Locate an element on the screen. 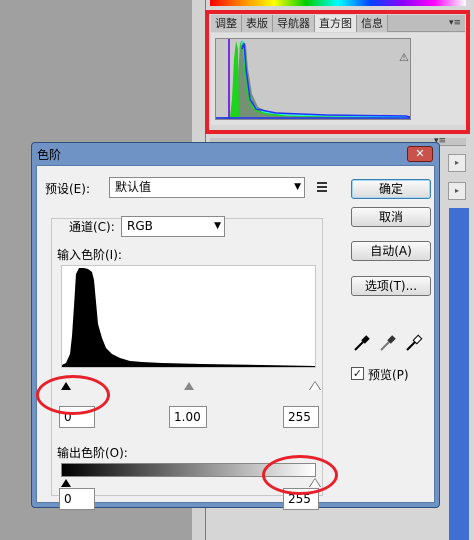 Image resolution: width=474 pixels, height=540 pixels. input-white-slider is located at coordinates (315, 386).